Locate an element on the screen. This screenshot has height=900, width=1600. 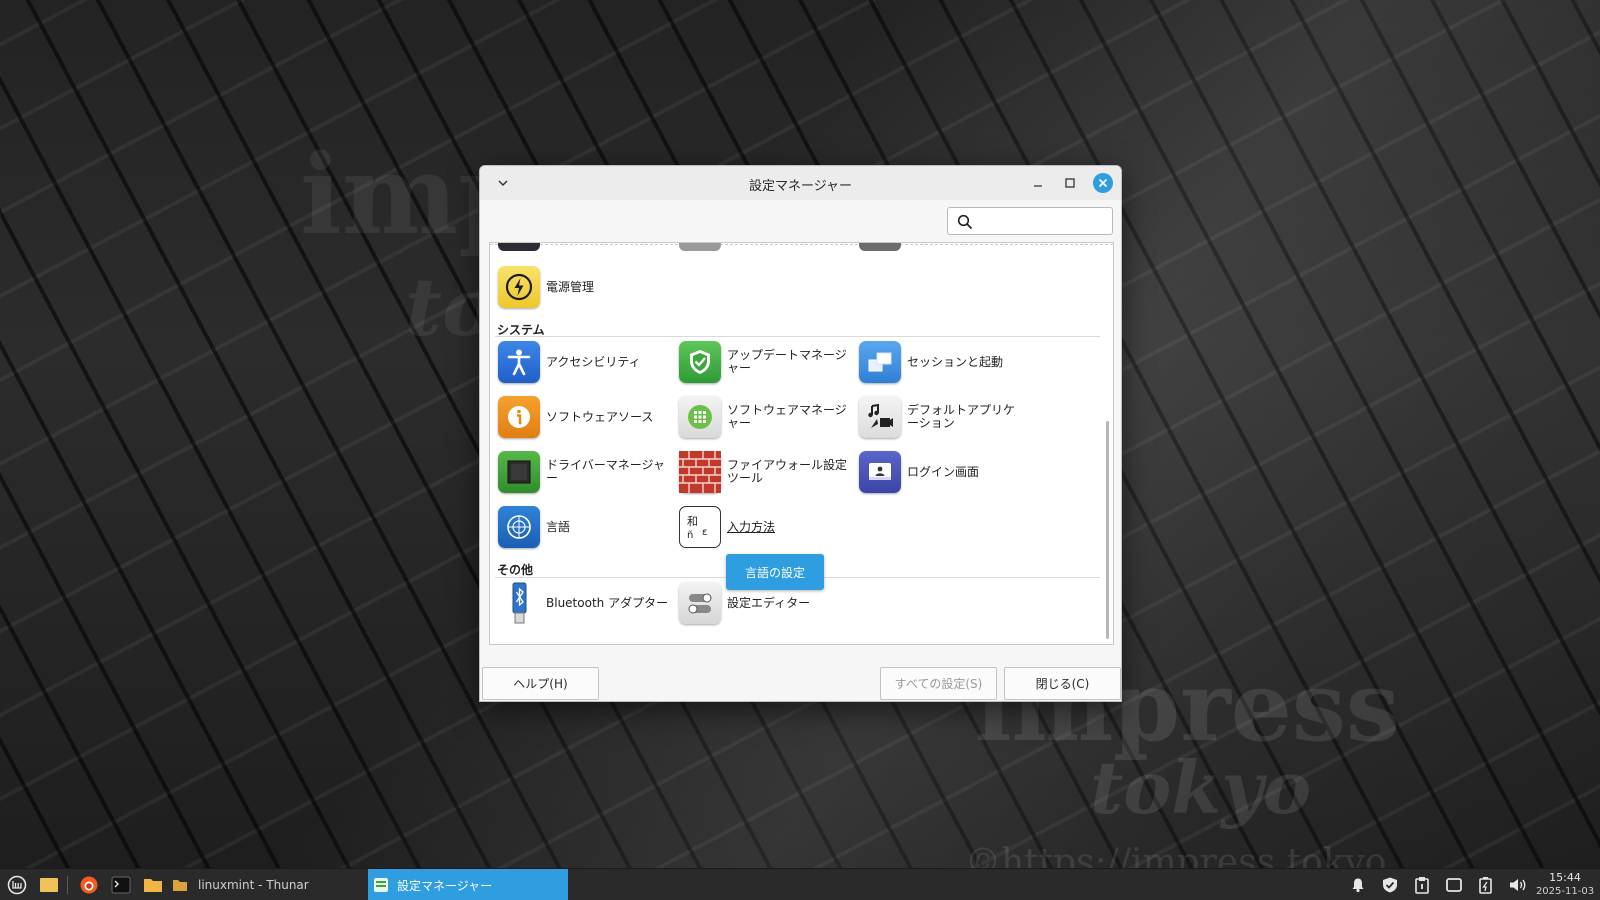
clock: 15:44 2025-11-03 is located at coordinates (1565, 885).